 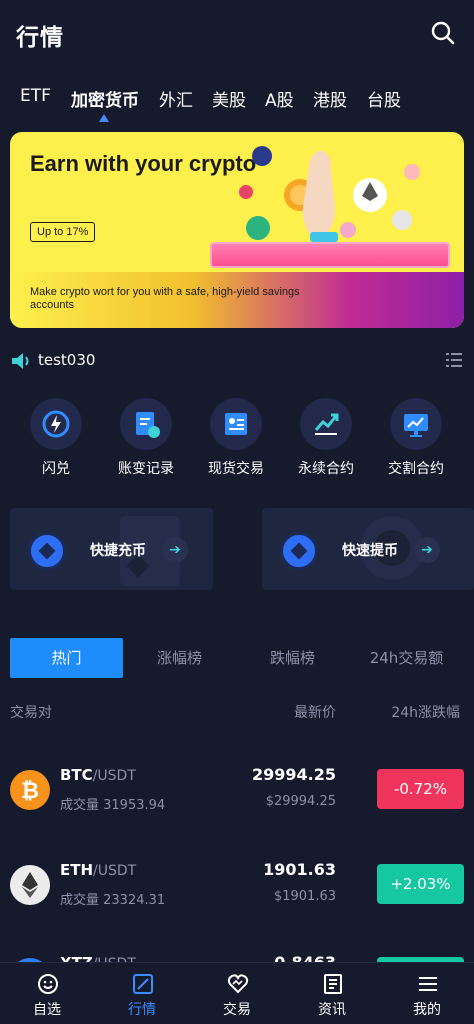 I want to click on nav-market: 行情, so click(x=142, y=993).